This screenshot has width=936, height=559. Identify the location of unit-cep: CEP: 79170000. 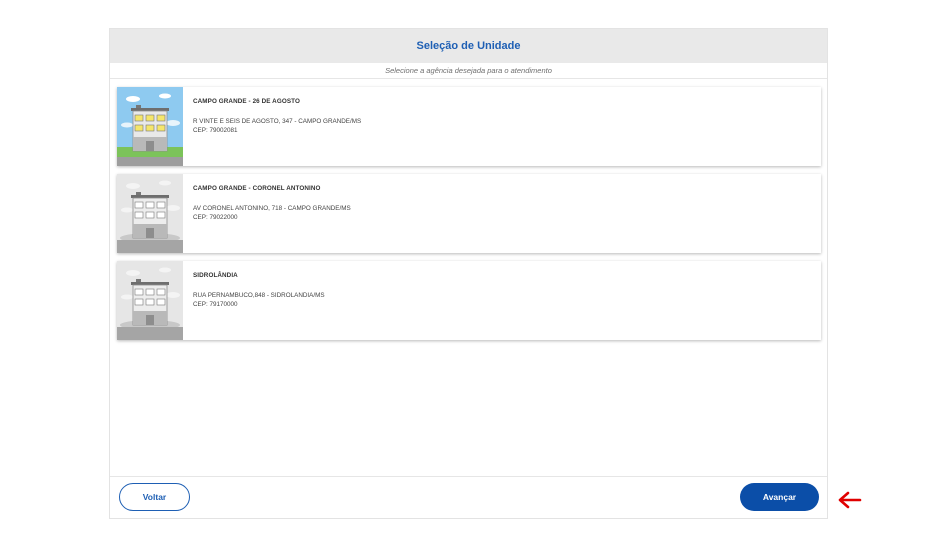
(215, 304).